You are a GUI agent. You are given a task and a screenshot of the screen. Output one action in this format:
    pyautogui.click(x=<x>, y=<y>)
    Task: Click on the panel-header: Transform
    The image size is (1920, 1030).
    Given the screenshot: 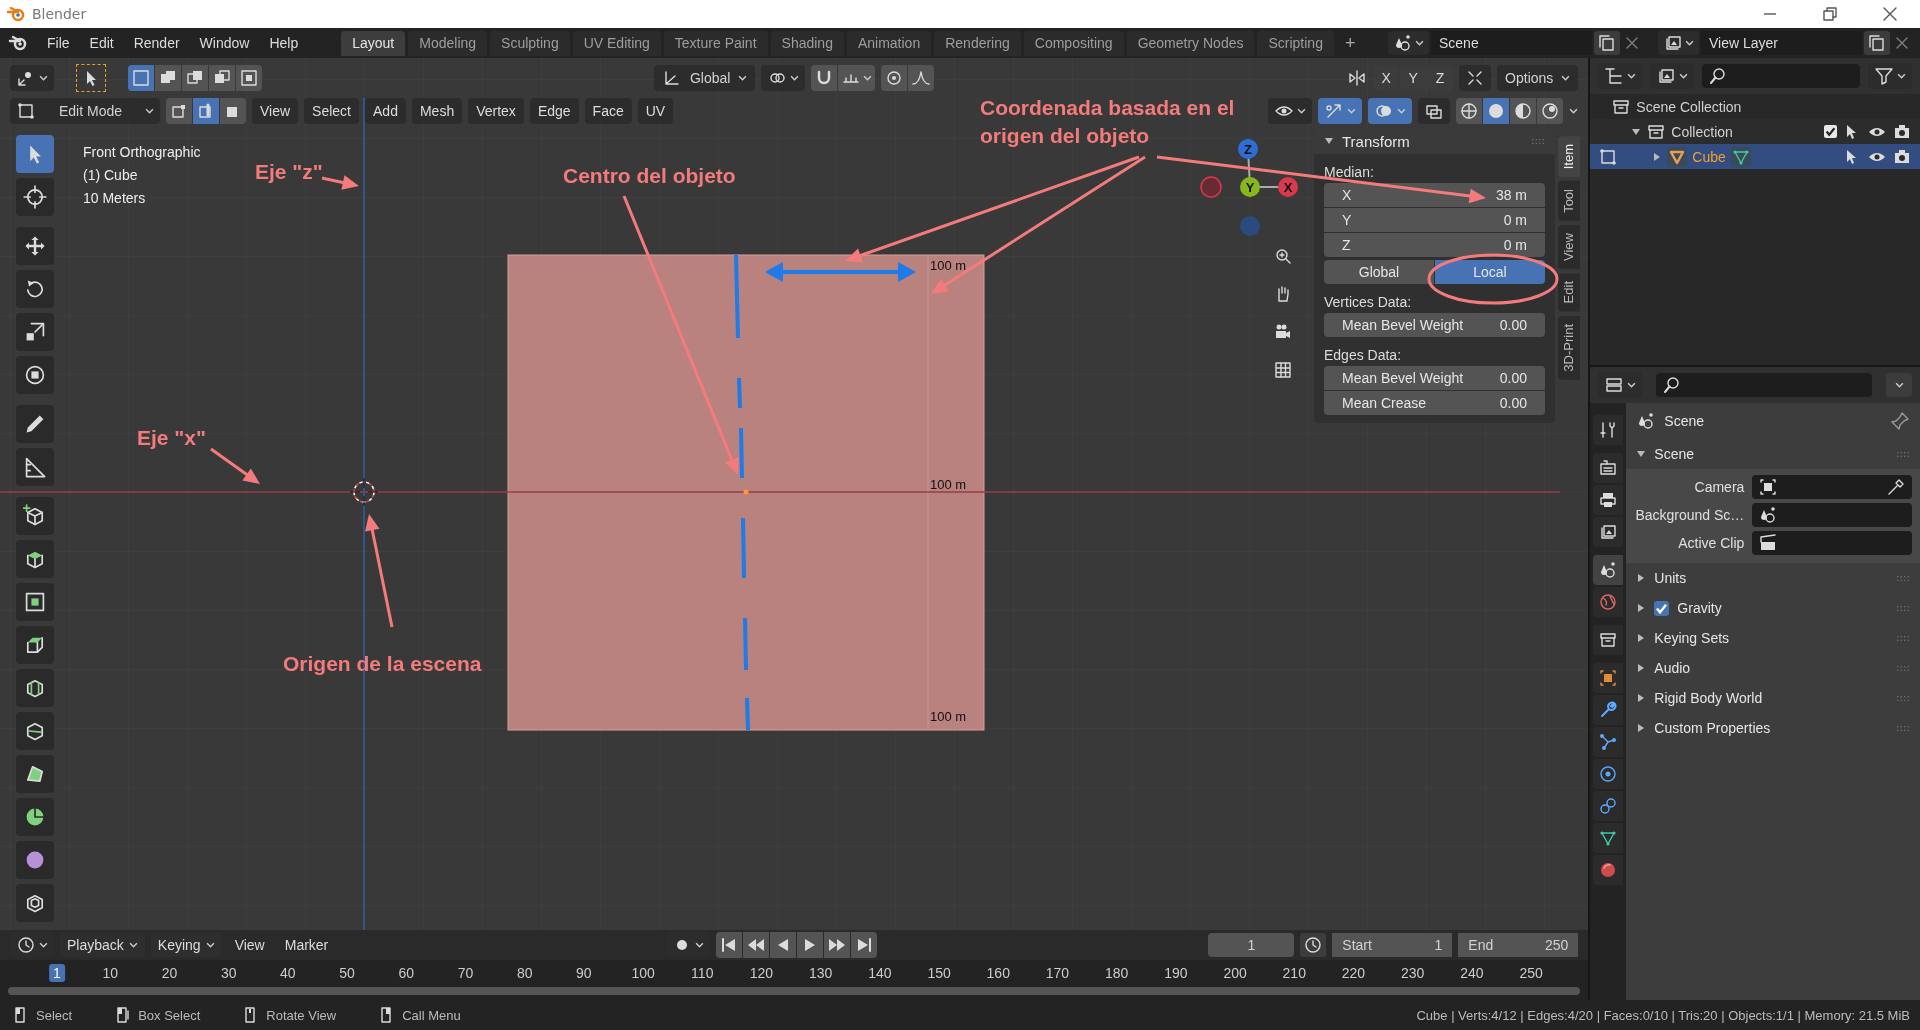 What is the action you would take?
    pyautogui.click(x=1434, y=141)
    